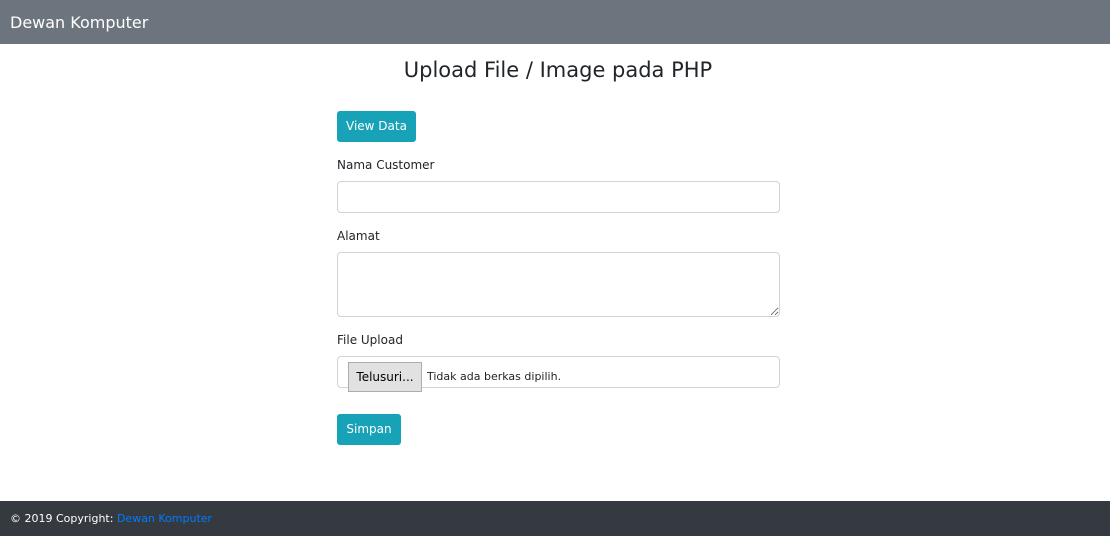  I want to click on footer-copyright: © 2019 Copyright: Dewan Komputer, so click(111, 518).